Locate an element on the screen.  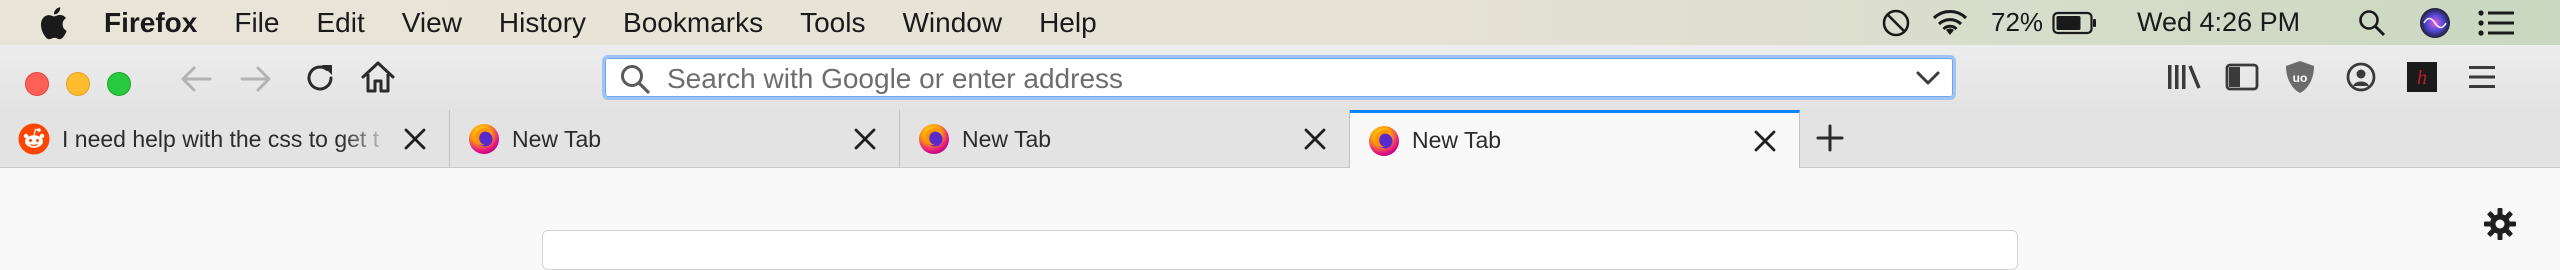
account-button is located at coordinates (2361, 77).